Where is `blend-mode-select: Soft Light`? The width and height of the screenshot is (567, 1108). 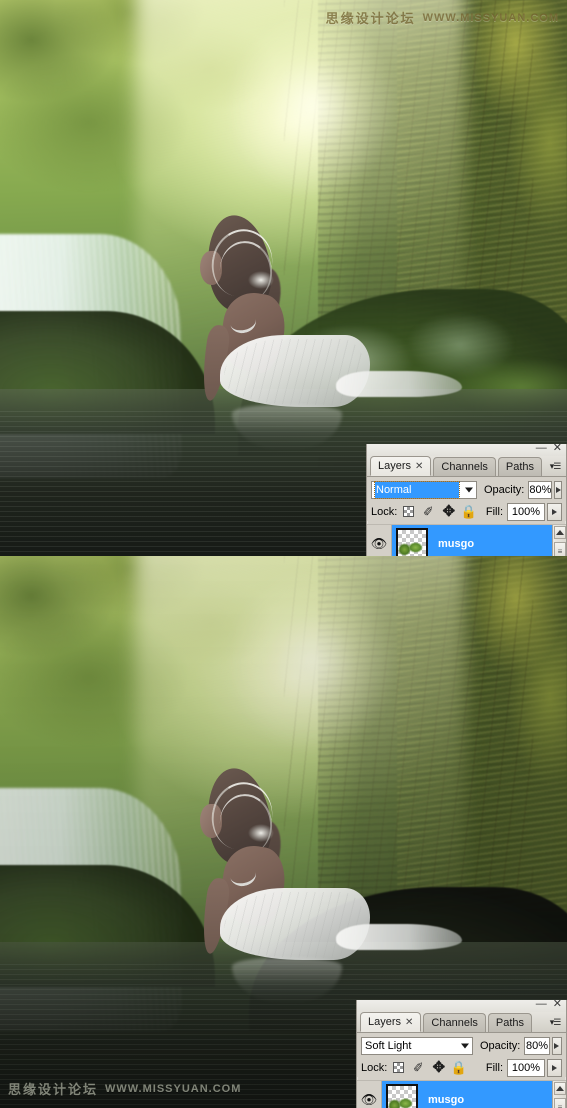
blend-mode-select: Soft Light is located at coordinates (417, 1046).